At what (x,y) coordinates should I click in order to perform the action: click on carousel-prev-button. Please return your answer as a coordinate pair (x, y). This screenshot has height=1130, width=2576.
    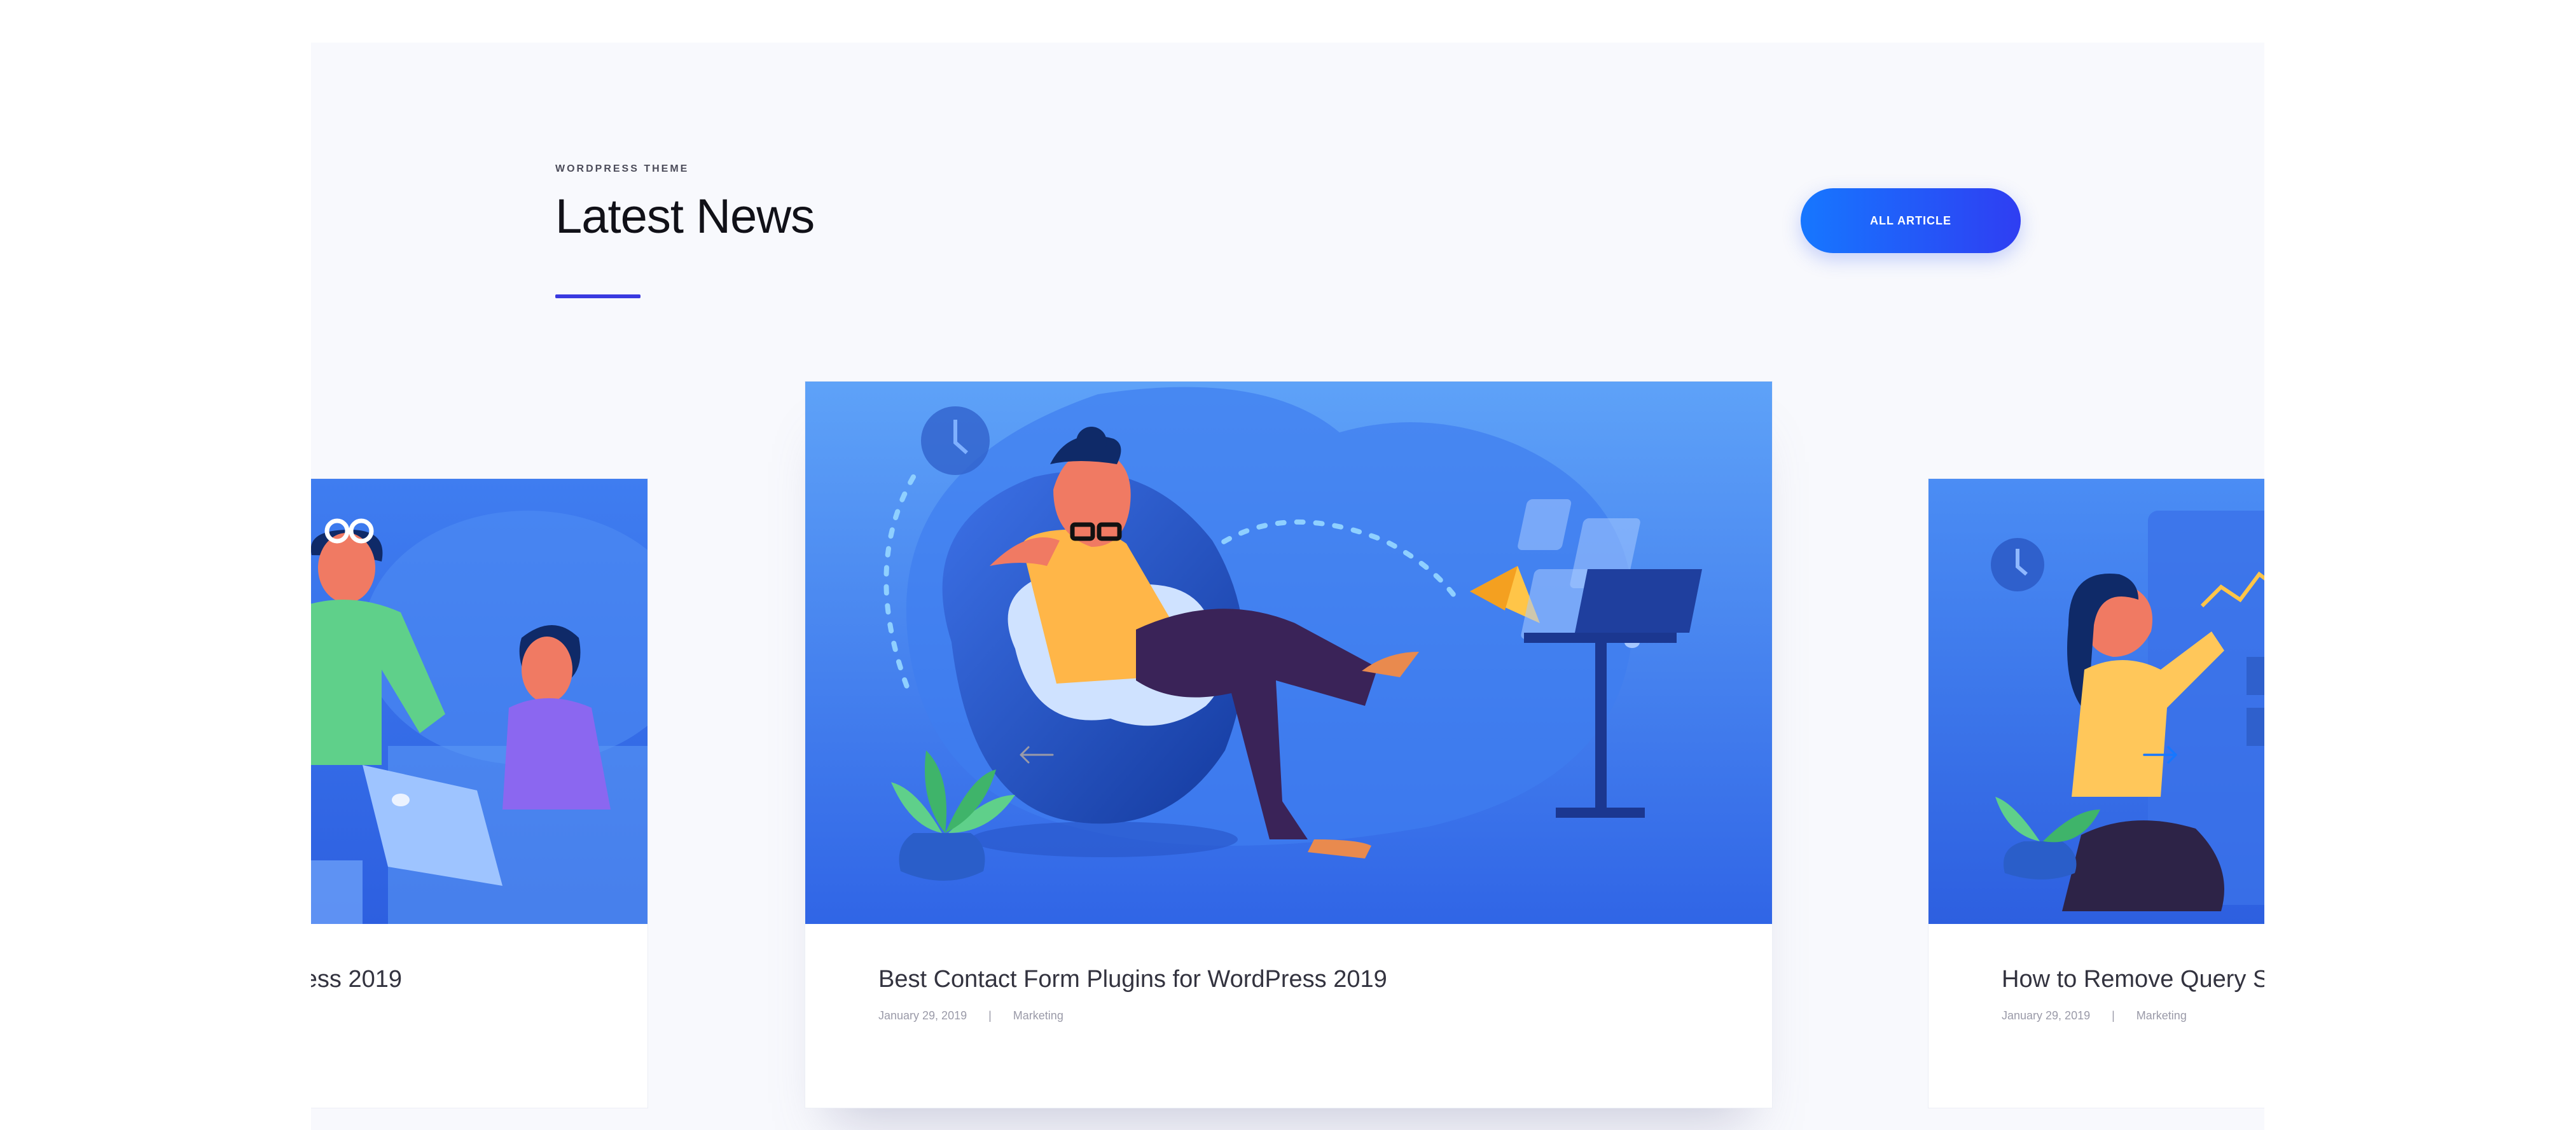
    Looking at the image, I should click on (1036, 755).